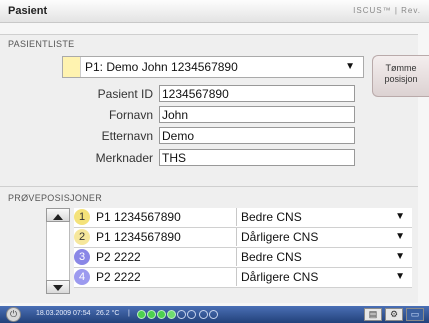 The image size is (429, 323). Describe the element at coordinates (55, 198) in the screenshot. I see `sample-positions-label: PRØVEPOSISJONER` at that location.